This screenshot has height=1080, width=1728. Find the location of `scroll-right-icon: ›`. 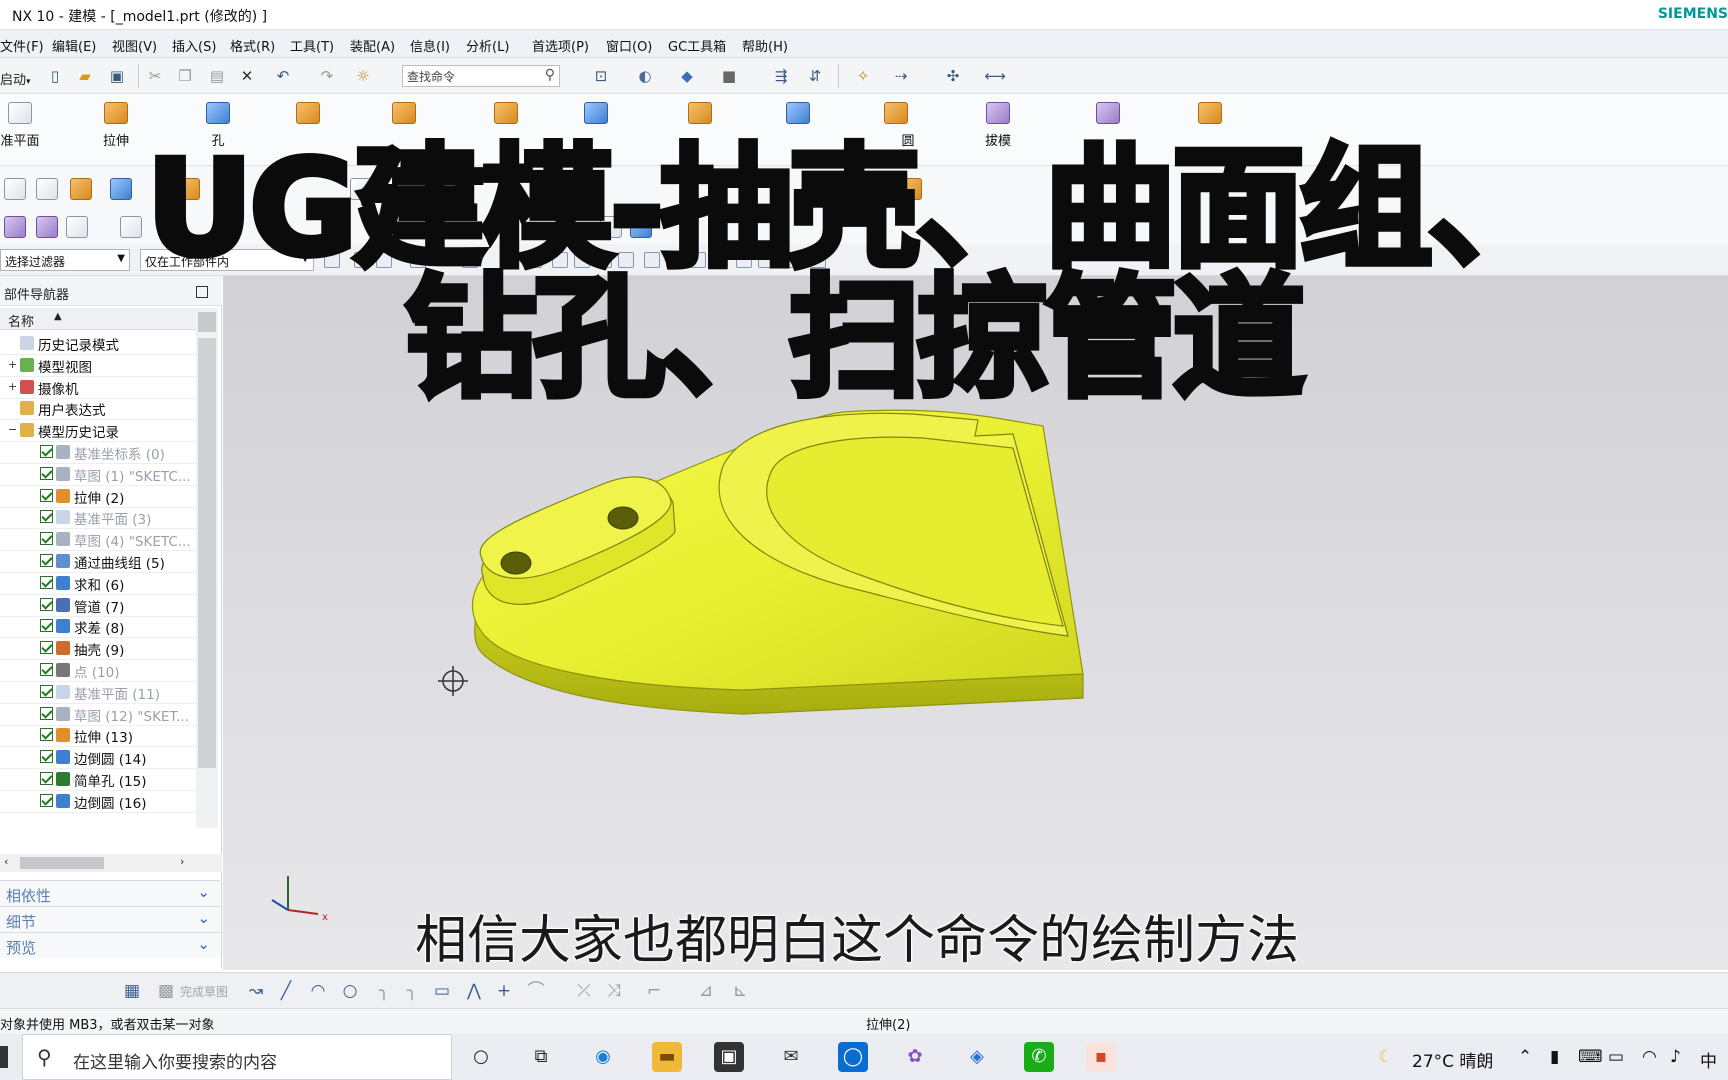

scroll-right-icon: › is located at coordinates (182, 861).